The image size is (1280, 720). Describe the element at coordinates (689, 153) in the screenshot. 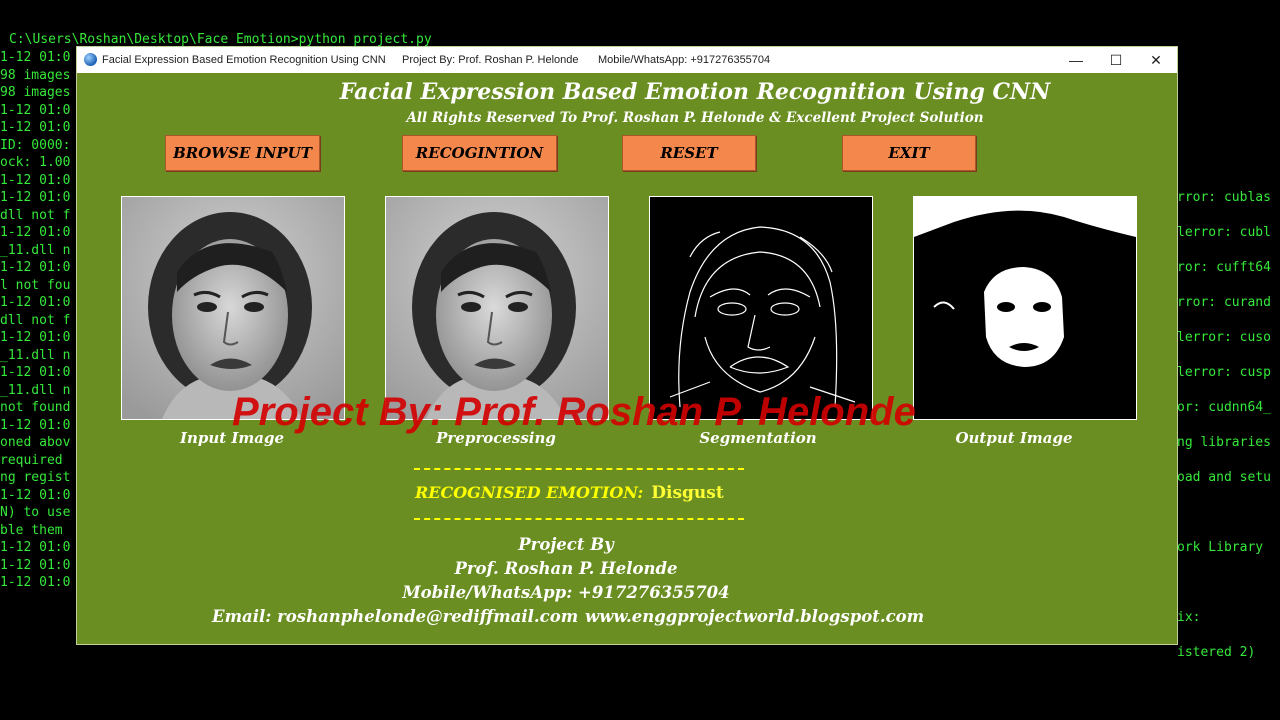

I see `reset-button: RESET` at that location.